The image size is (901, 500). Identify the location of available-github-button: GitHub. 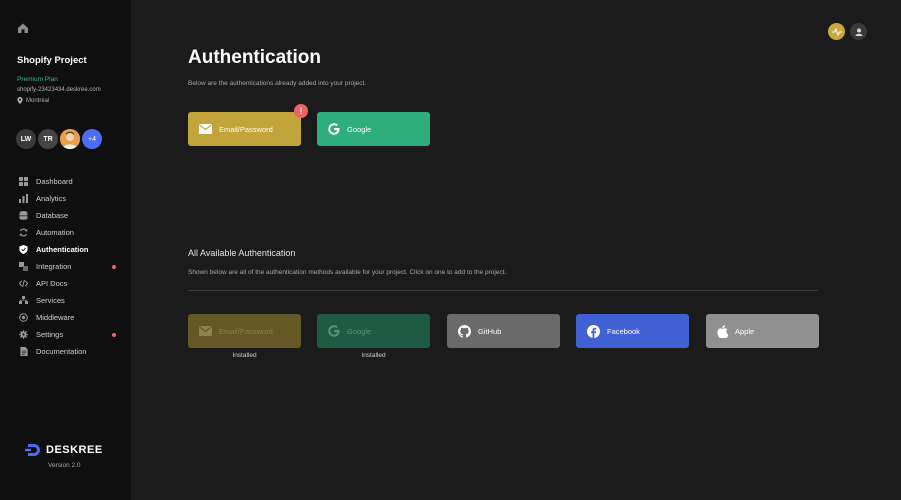
(503, 331).